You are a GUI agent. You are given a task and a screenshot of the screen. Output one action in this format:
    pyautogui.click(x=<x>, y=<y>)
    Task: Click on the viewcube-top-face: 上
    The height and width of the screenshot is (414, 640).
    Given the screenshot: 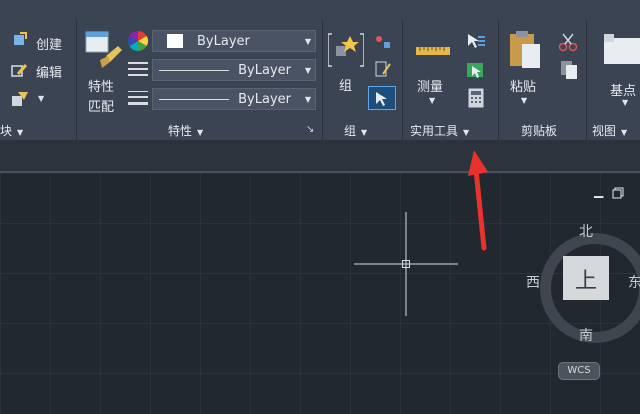 What is the action you would take?
    pyautogui.click(x=586, y=278)
    